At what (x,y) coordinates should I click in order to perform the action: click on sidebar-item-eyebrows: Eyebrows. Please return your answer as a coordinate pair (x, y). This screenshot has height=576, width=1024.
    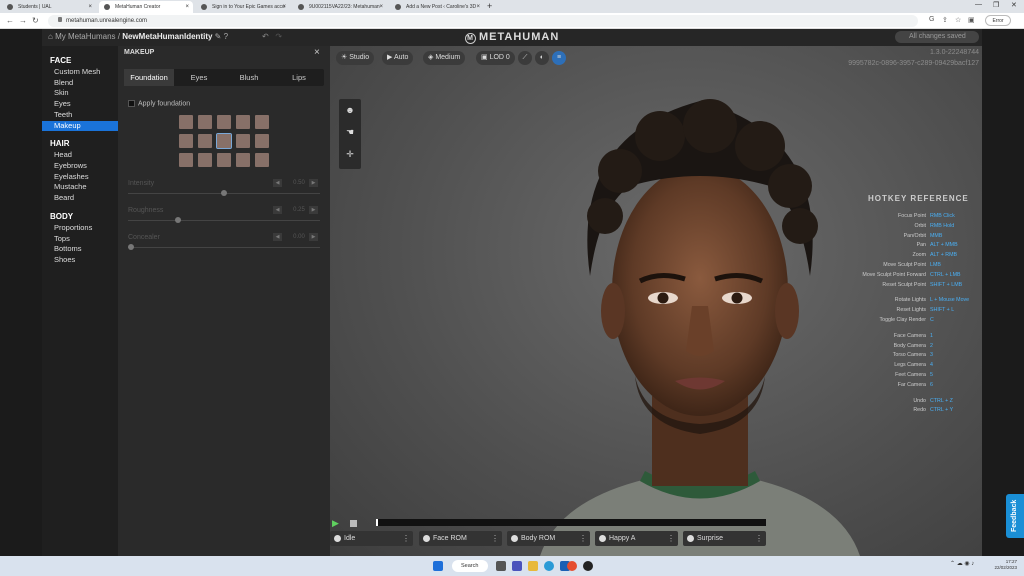
    Looking at the image, I should click on (80, 166).